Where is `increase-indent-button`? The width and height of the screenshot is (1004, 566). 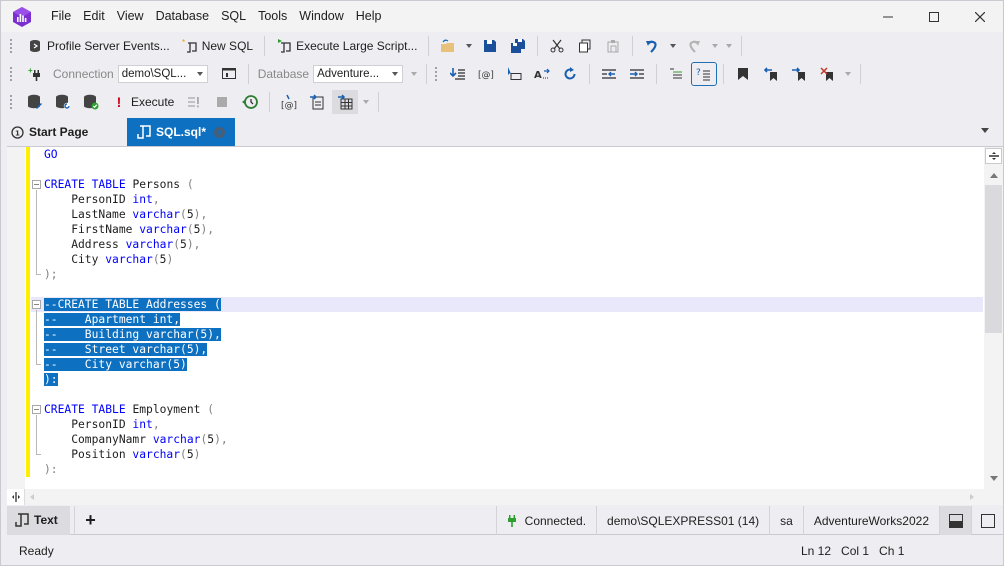
increase-indent-button is located at coordinates (637, 74).